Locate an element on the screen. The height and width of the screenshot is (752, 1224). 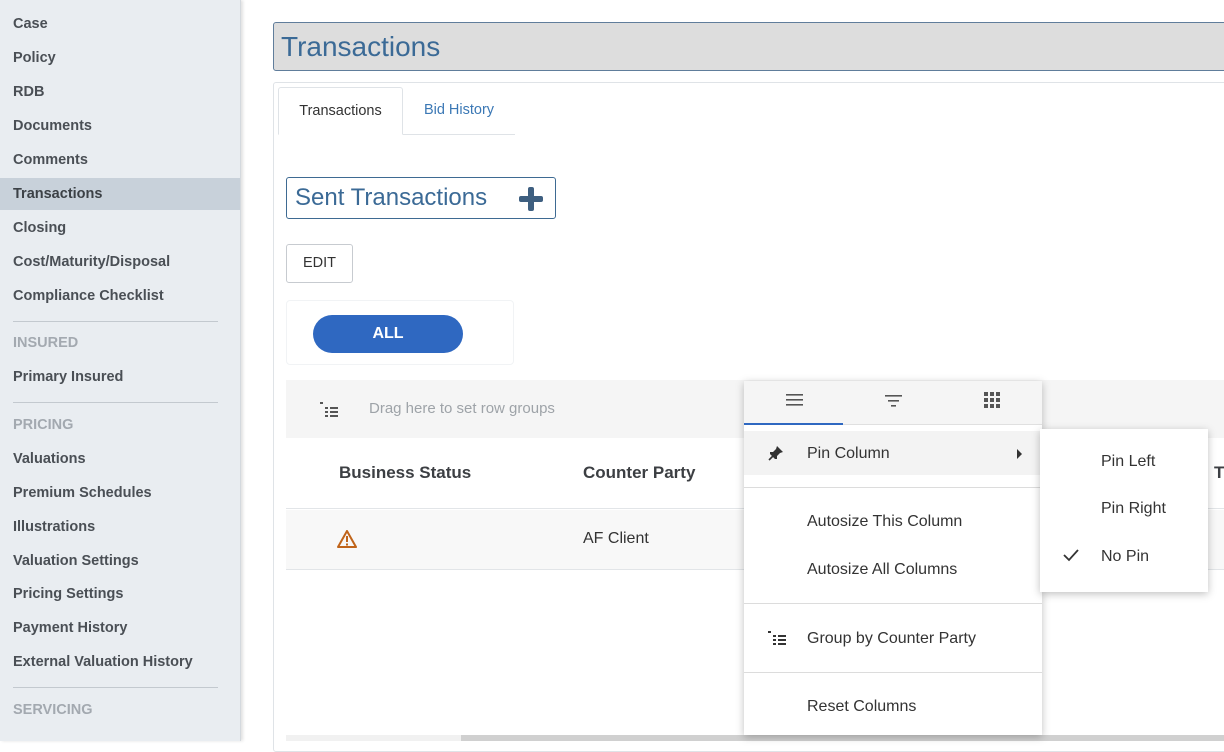
sidebar-section-servicing: SERVICING is located at coordinates (53, 710).